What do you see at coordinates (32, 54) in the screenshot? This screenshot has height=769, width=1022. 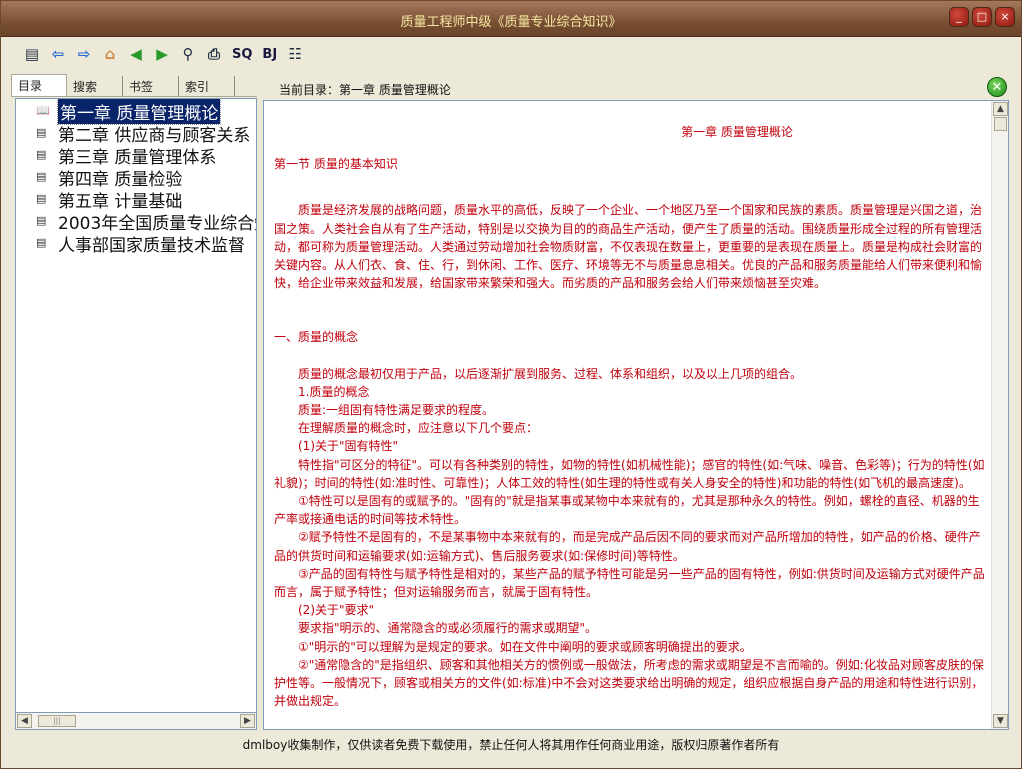 I see `toc-toggle-icon: ▤` at bounding box center [32, 54].